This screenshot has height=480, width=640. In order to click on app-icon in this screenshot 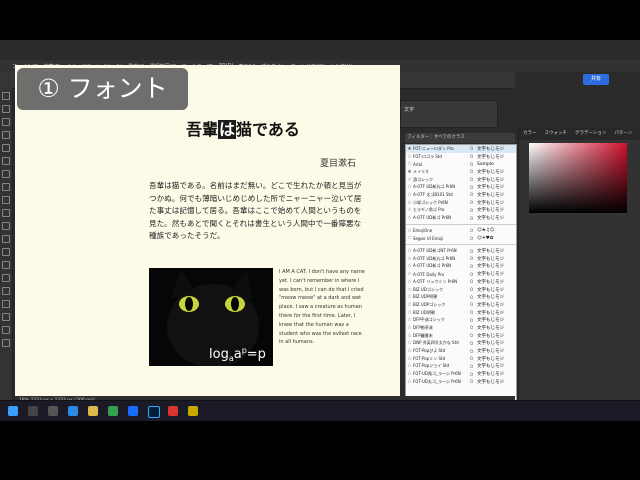, I will do `click(133, 411)`.